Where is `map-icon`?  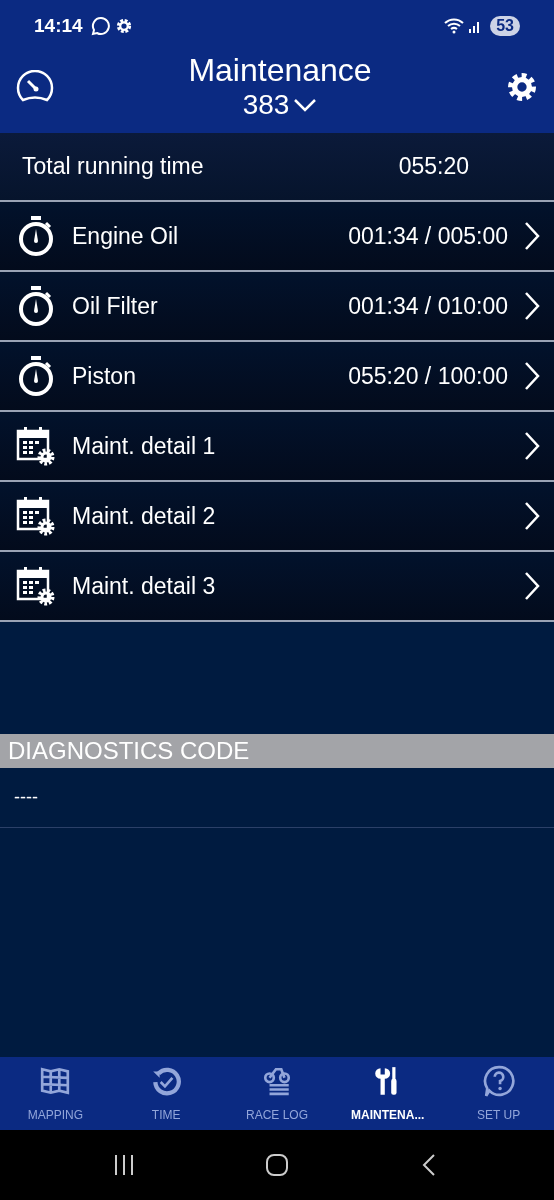
map-icon is located at coordinates (55, 1081).